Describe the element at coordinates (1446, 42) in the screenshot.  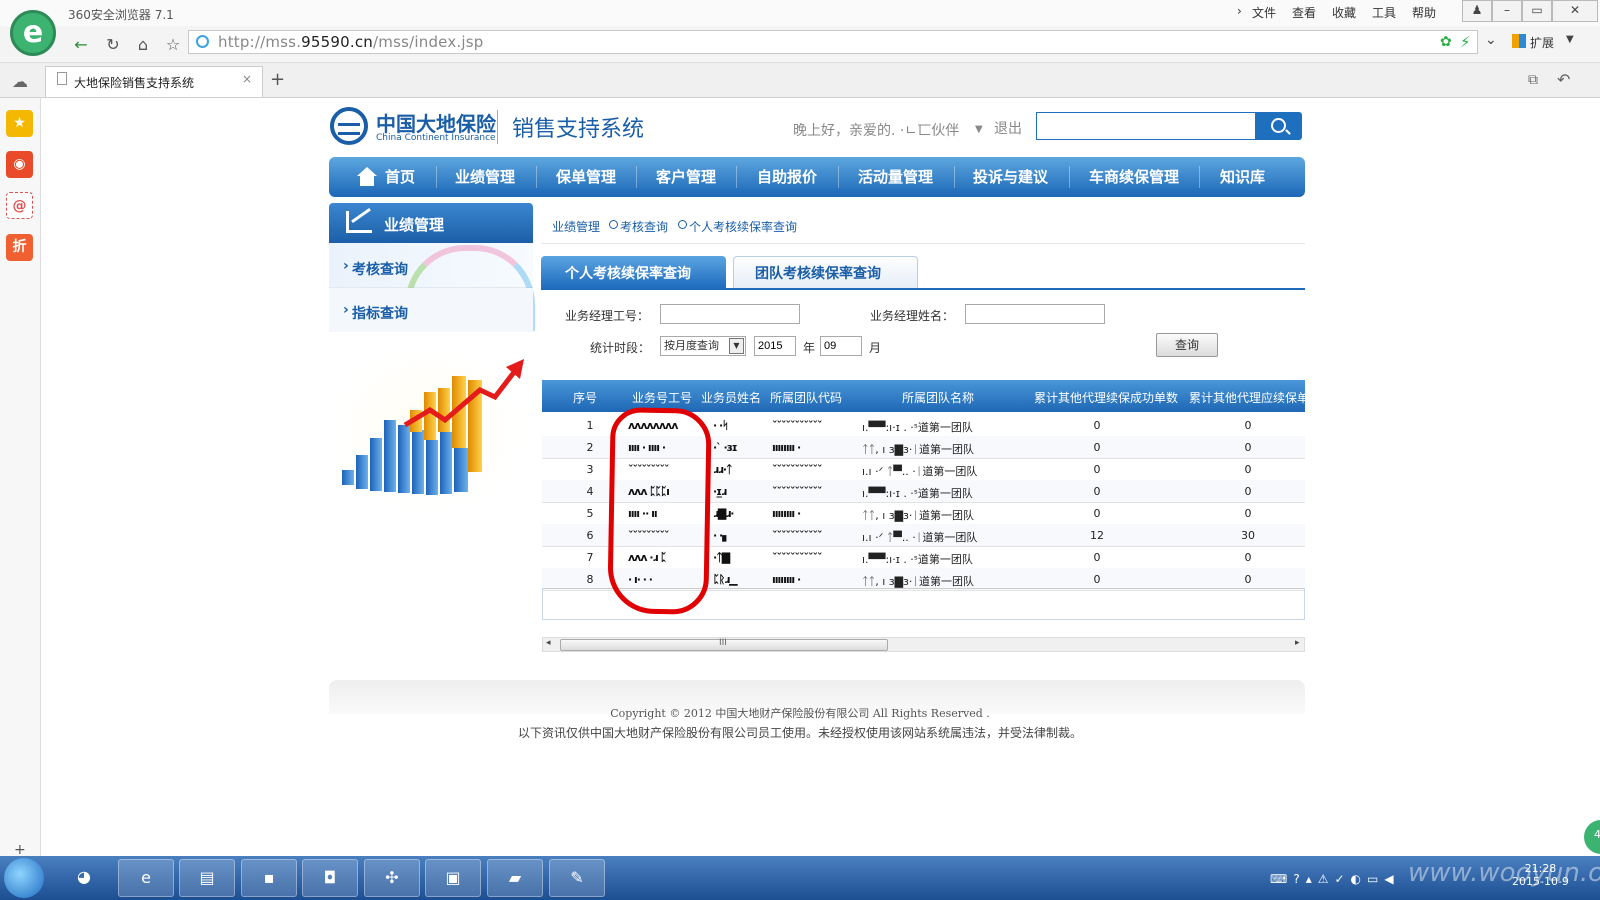
I see `security-shield-icon: ✿` at that location.